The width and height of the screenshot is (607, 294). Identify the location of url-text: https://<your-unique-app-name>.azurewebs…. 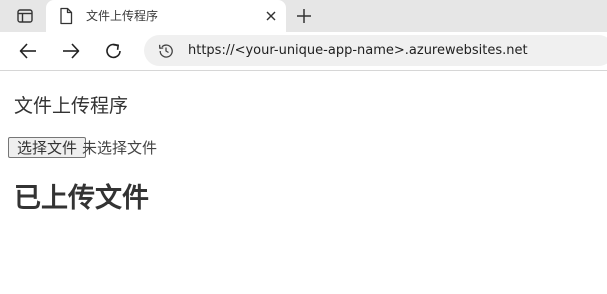
(358, 50).